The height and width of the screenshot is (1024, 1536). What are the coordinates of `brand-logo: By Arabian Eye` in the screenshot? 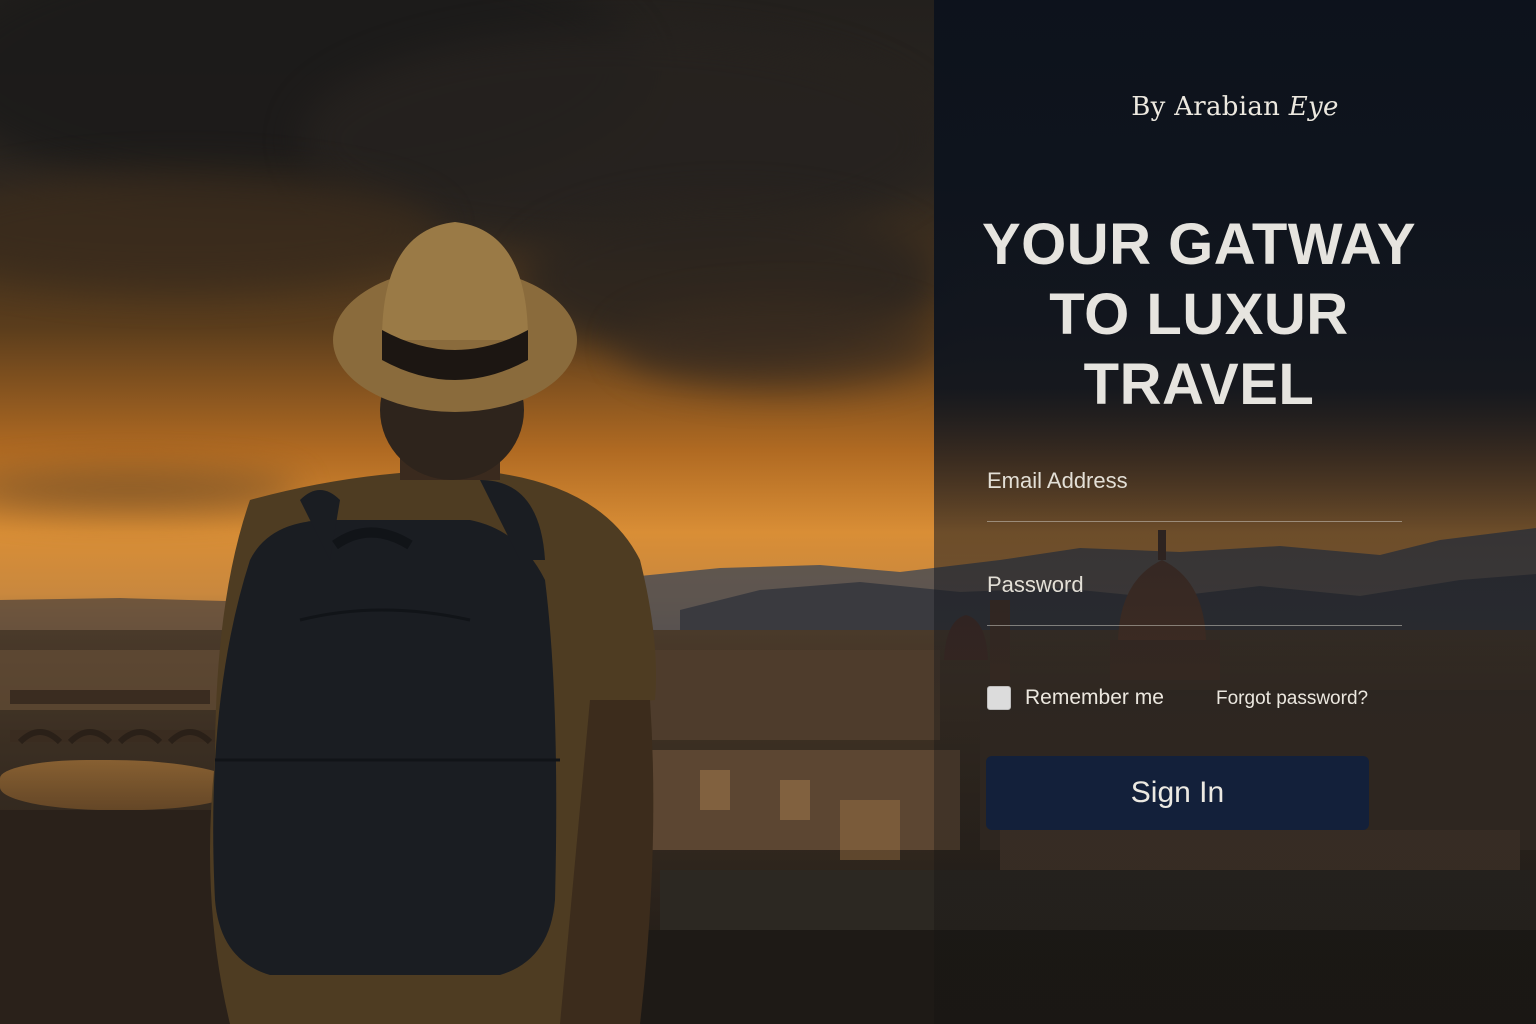 It's located at (1235, 107).